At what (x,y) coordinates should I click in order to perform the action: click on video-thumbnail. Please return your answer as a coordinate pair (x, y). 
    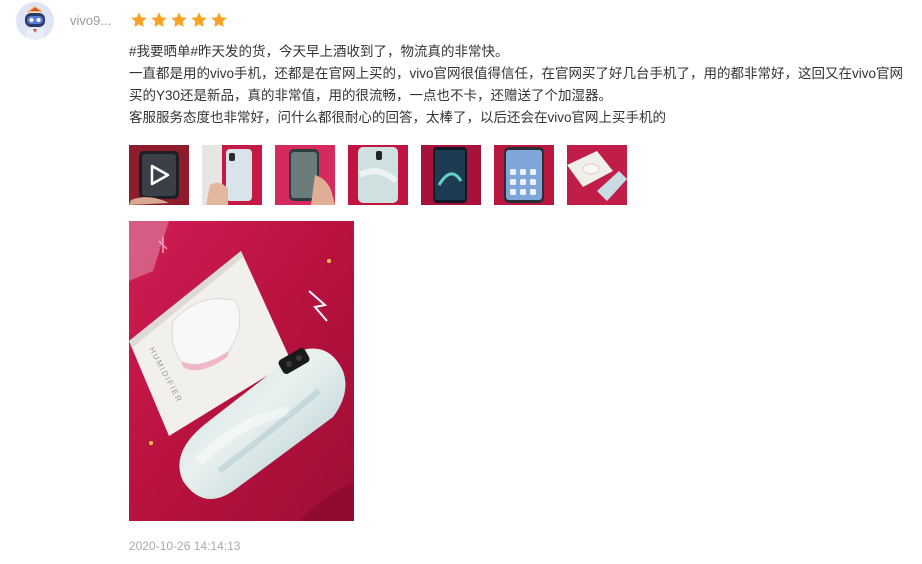
    Looking at the image, I should click on (159, 175).